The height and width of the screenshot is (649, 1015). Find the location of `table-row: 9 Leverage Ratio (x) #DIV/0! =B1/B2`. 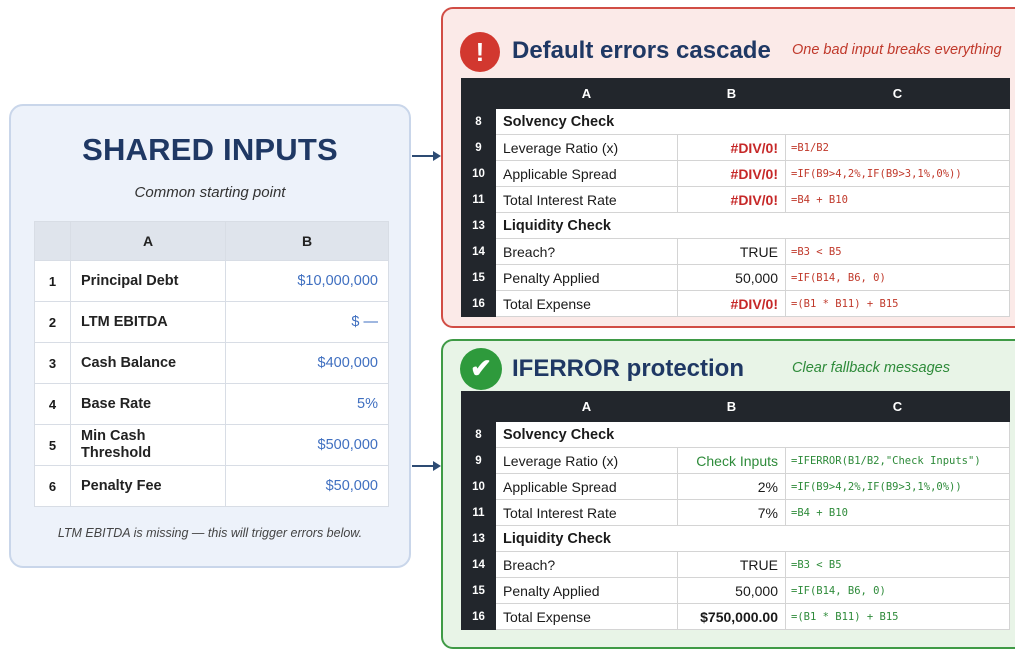

table-row: 9 Leverage Ratio (x) #DIV/0! =B1/B2 is located at coordinates (735, 147).